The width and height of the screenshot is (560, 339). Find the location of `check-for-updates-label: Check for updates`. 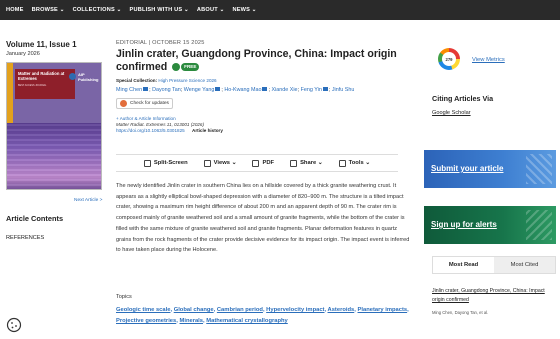

check-for-updates-label: Check for updates is located at coordinates (149, 103).